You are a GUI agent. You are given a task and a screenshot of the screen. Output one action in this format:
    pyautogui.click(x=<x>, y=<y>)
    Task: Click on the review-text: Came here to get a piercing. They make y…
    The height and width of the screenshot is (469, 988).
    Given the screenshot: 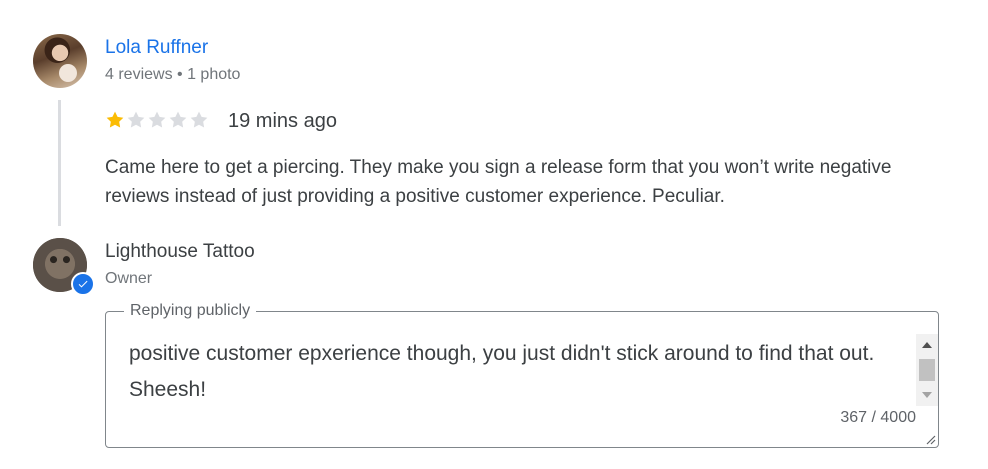 What is the action you would take?
    pyautogui.click(x=498, y=182)
    